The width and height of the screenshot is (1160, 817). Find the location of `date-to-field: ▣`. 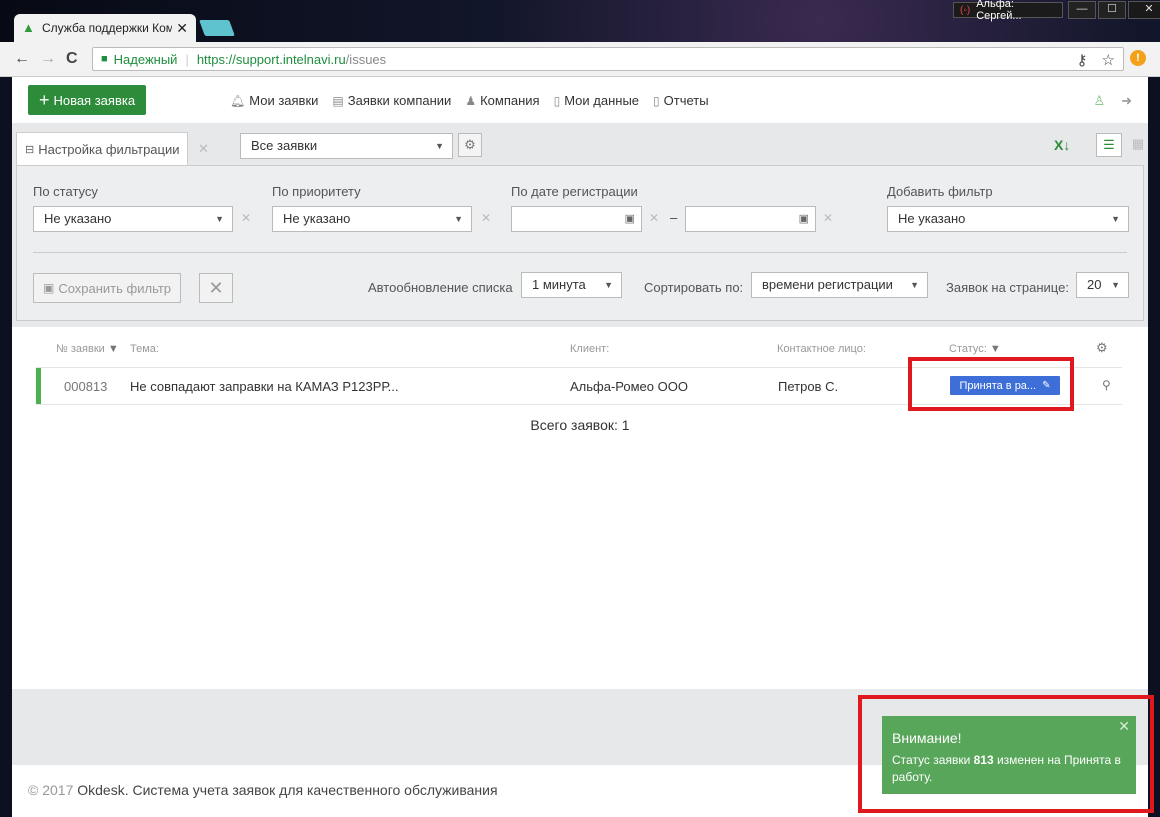

date-to-field: ▣ is located at coordinates (750, 219).